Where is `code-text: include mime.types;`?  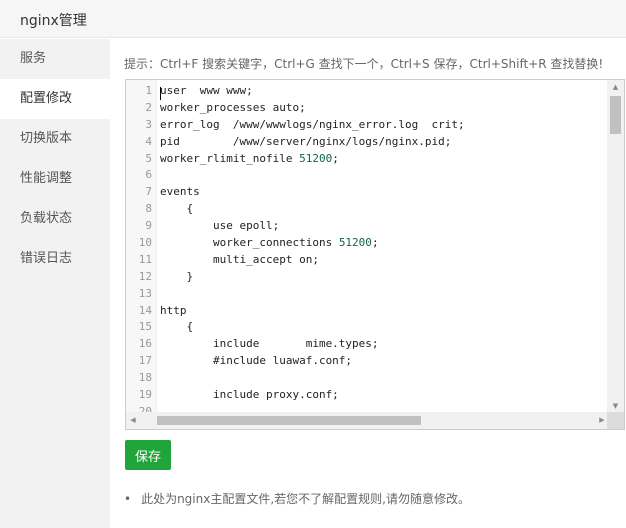 code-text: include mime.types; is located at coordinates (269, 344).